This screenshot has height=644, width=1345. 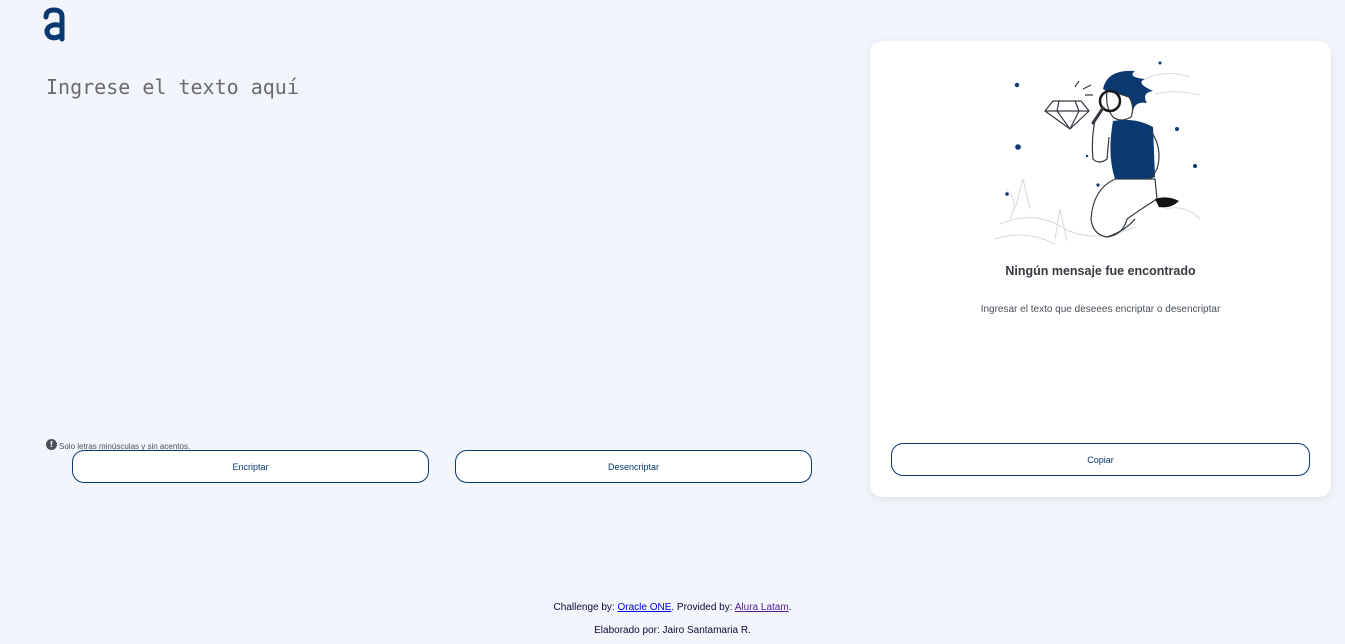 What do you see at coordinates (54, 24) in the screenshot?
I see `alura-logo-icon` at bounding box center [54, 24].